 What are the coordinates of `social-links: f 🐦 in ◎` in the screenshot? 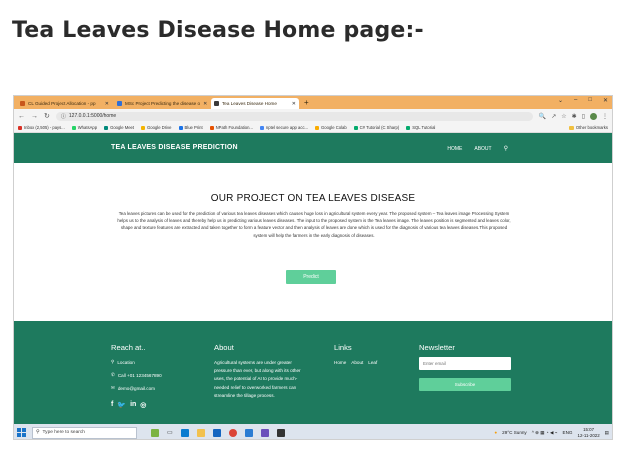 It's located at (136, 405).